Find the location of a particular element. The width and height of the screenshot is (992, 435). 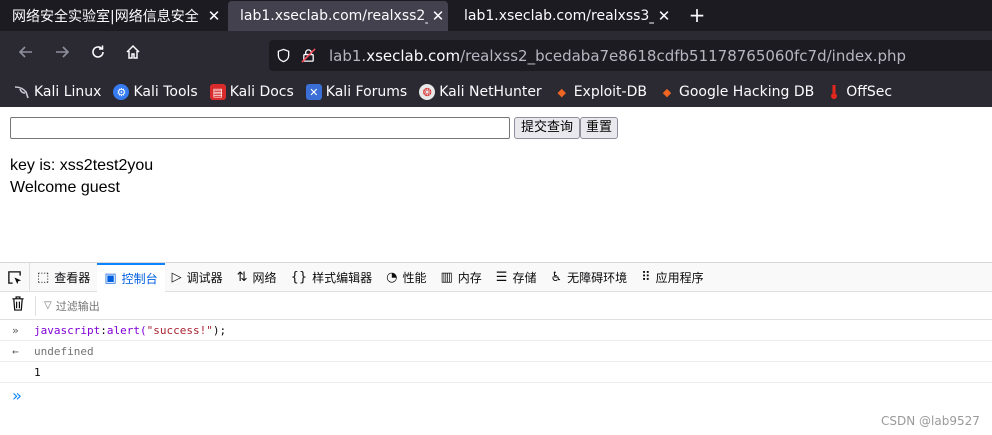

console-input-line: » javascript:alert("success!"); is located at coordinates (496, 330).